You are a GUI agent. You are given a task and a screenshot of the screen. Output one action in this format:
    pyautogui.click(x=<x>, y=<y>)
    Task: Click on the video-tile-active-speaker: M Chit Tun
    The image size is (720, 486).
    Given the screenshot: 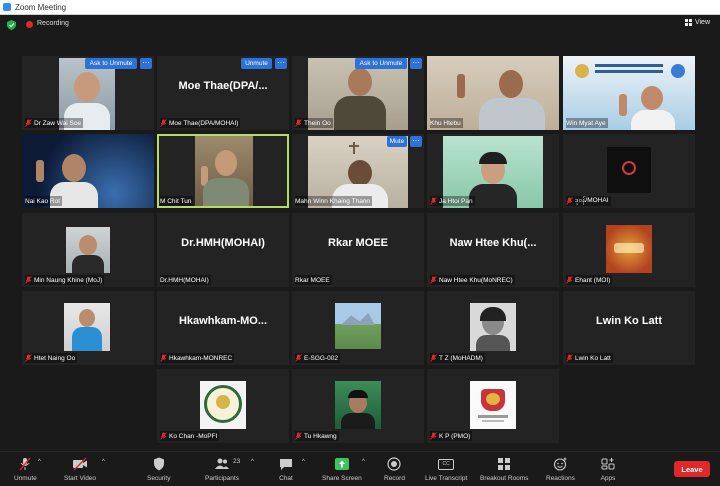 What is the action you would take?
    pyautogui.click(x=223, y=171)
    